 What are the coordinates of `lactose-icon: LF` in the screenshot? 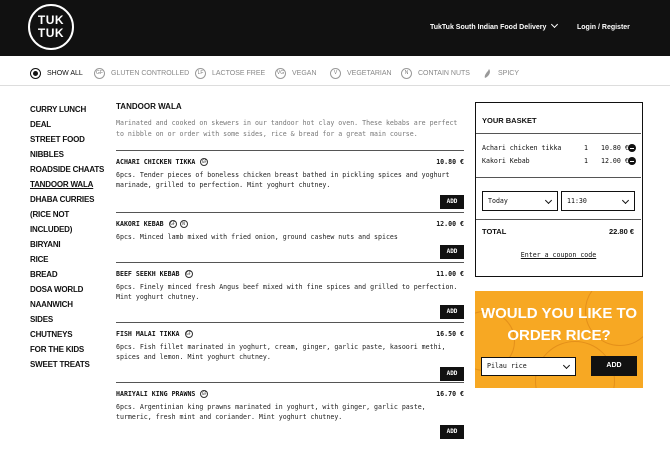 It's located at (200, 73).